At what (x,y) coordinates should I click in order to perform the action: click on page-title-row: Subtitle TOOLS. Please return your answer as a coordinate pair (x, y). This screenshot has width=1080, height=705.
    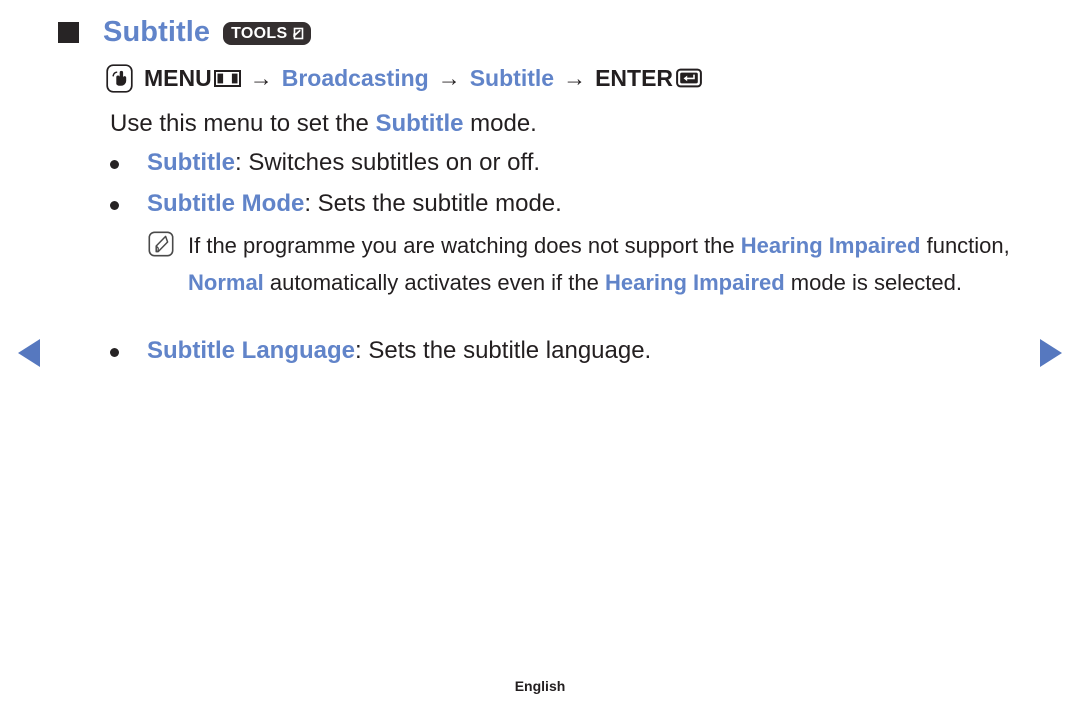
    Looking at the image, I should click on (185, 32).